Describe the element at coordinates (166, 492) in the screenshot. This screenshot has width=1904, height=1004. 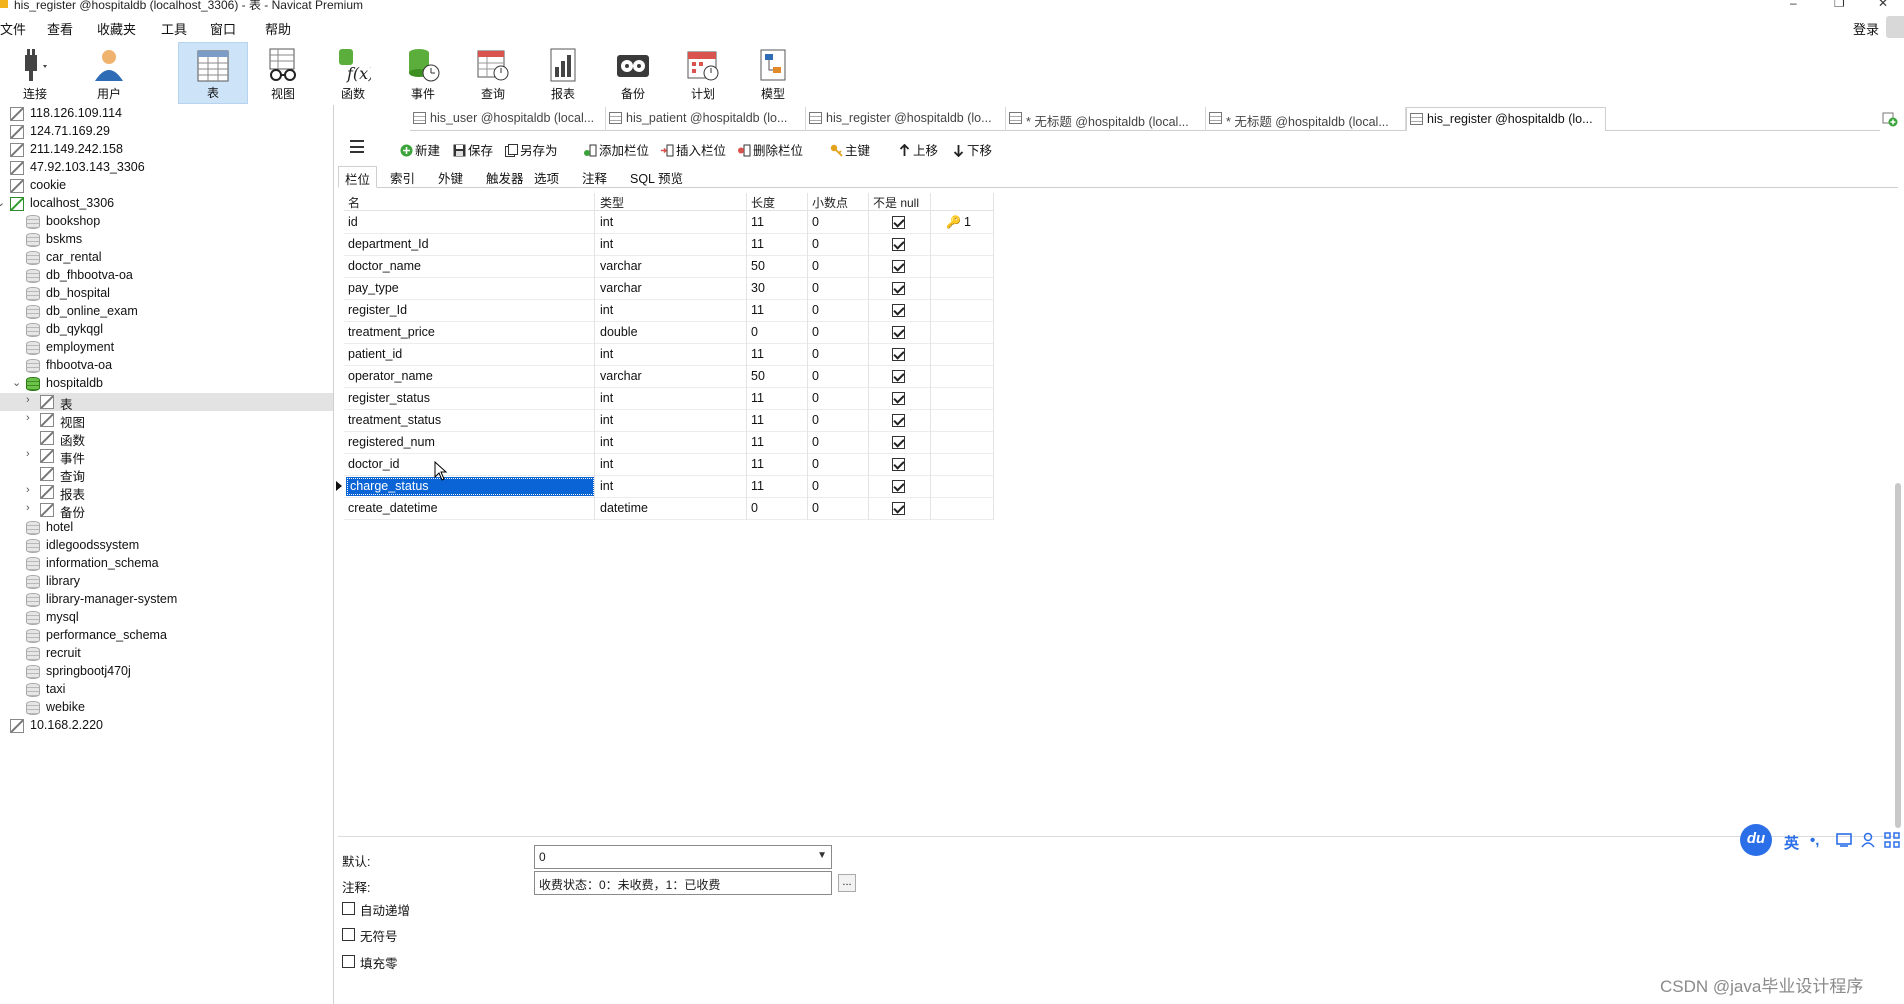
I see `tree-item: › 报表` at that location.